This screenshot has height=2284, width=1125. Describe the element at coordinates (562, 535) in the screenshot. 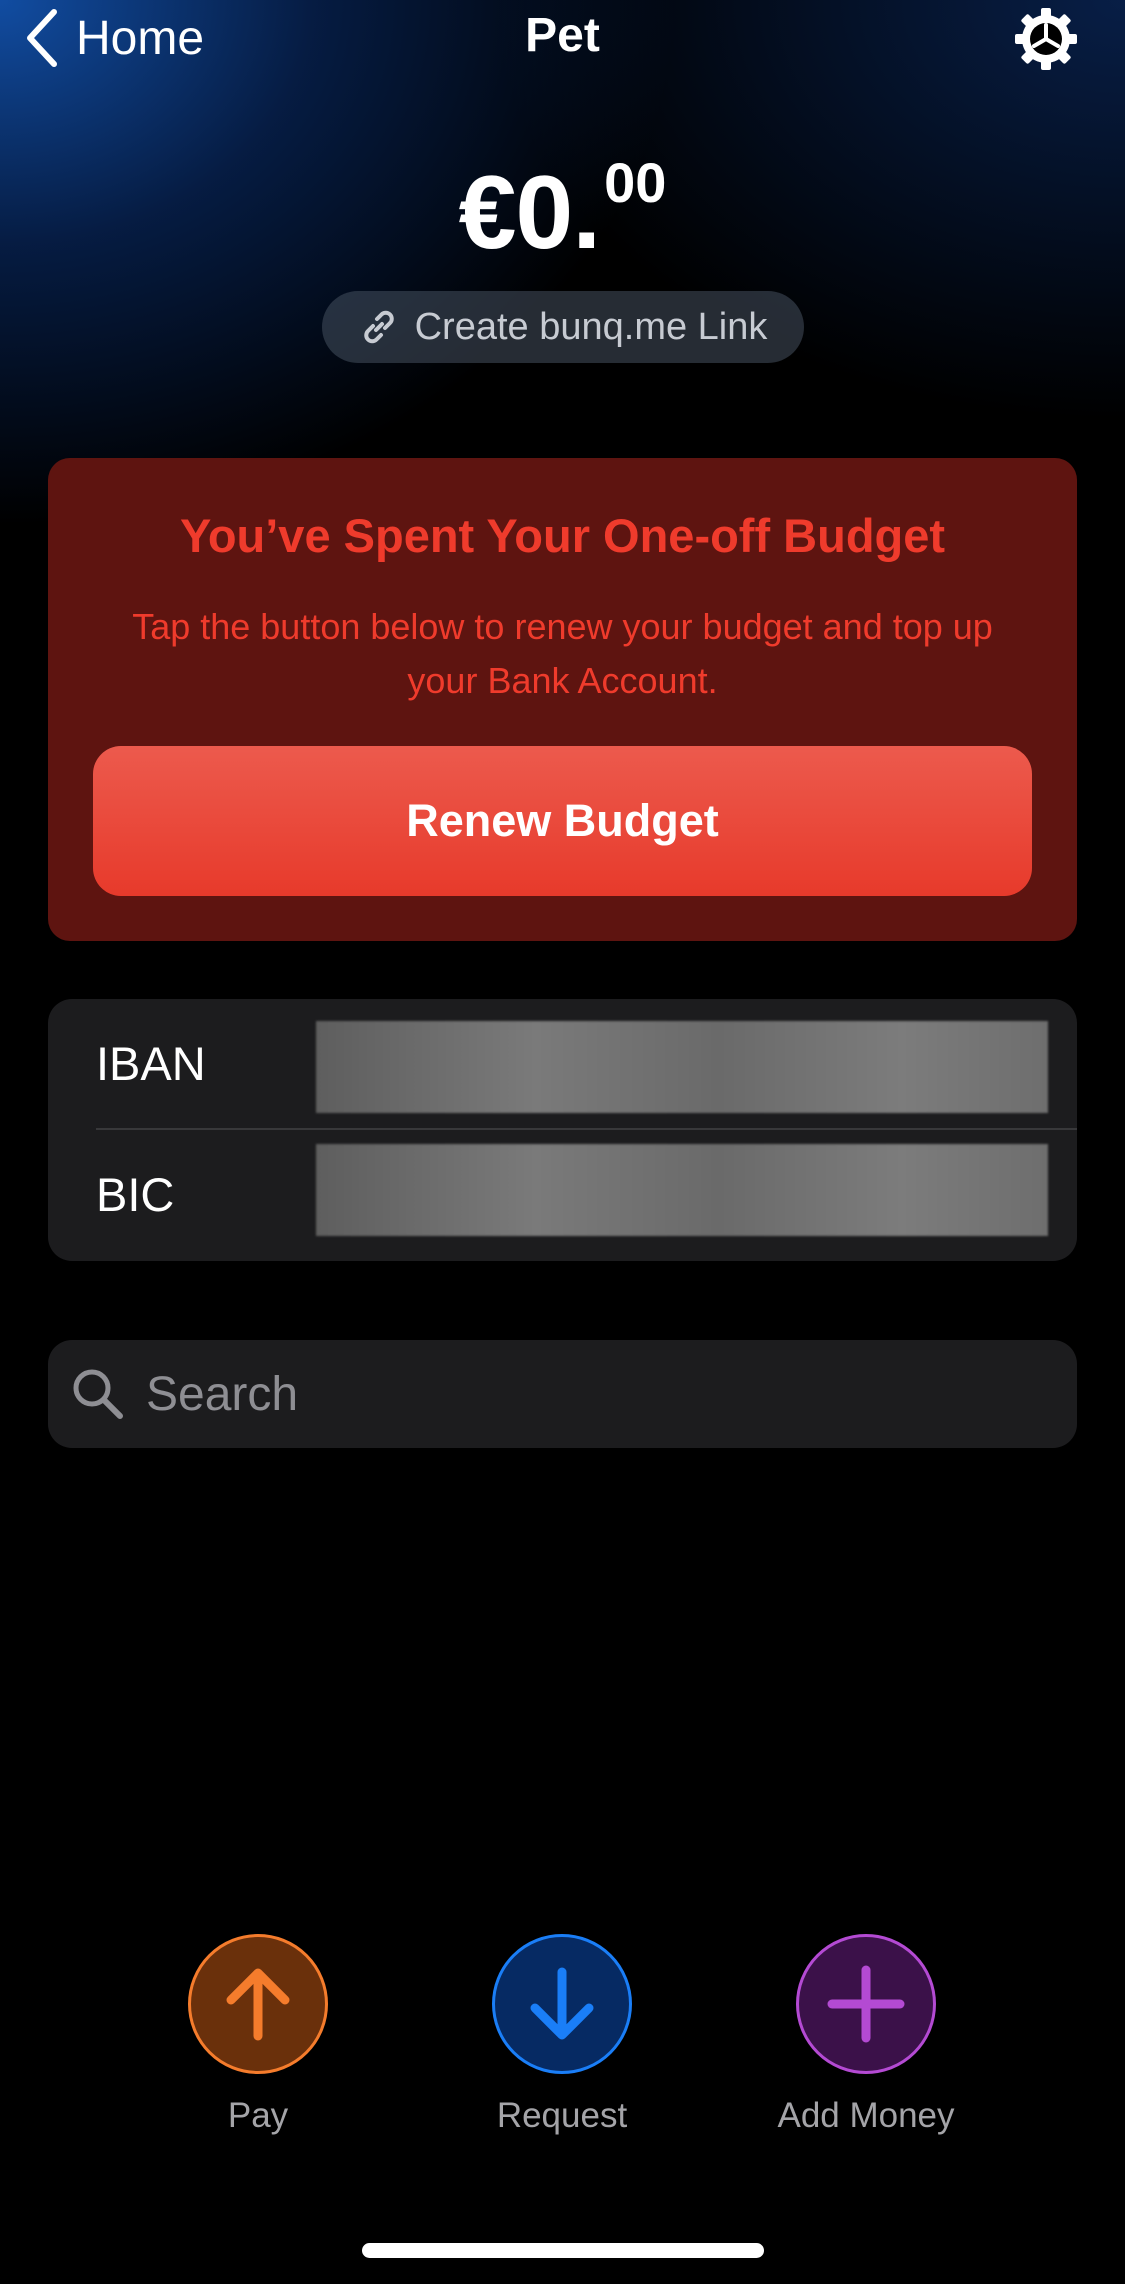

I see `budget-alert-title: You’ve Spent Your One-off Budget` at that location.